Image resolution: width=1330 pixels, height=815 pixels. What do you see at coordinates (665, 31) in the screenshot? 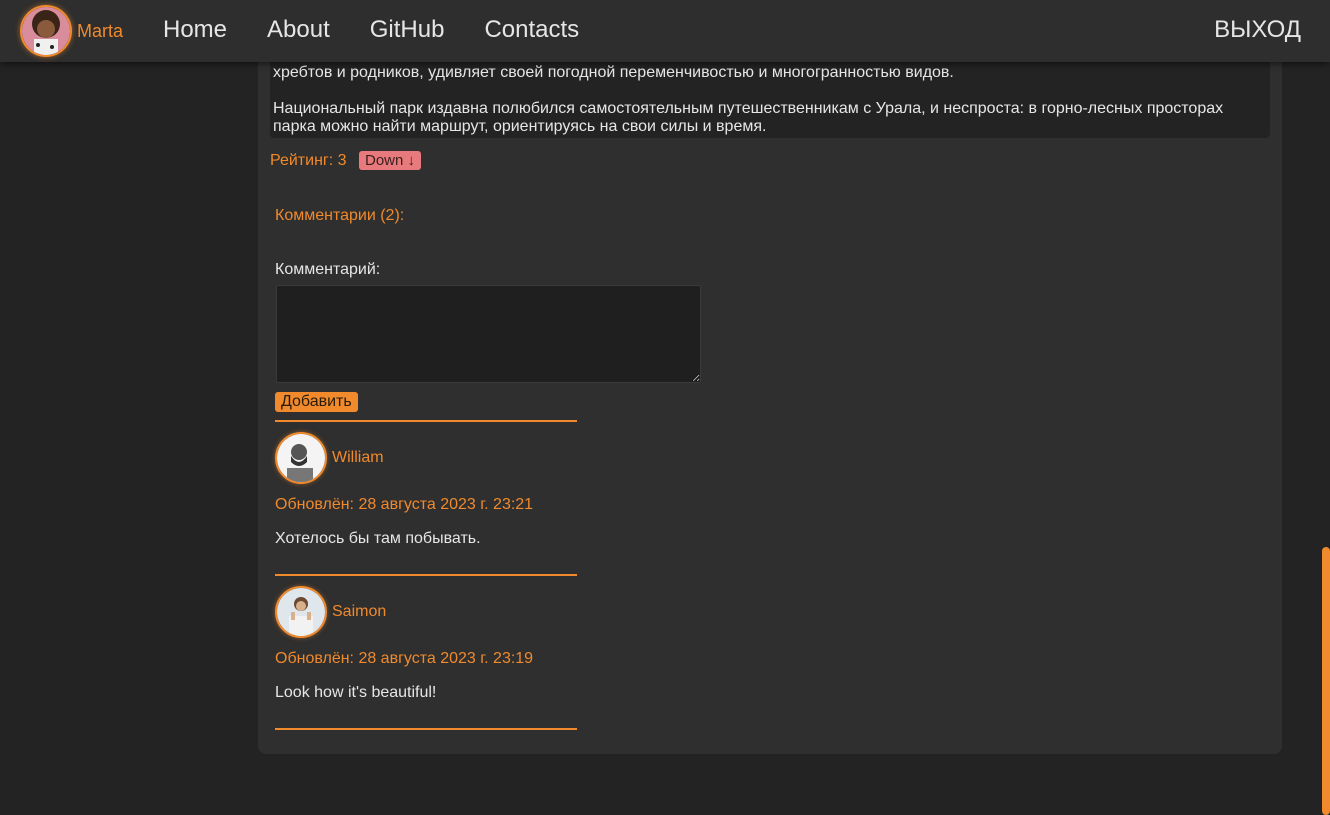
I see `top-navbar: Marta Home About GitHub Contacts ВЫХОД` at bounding box center [665, 31].